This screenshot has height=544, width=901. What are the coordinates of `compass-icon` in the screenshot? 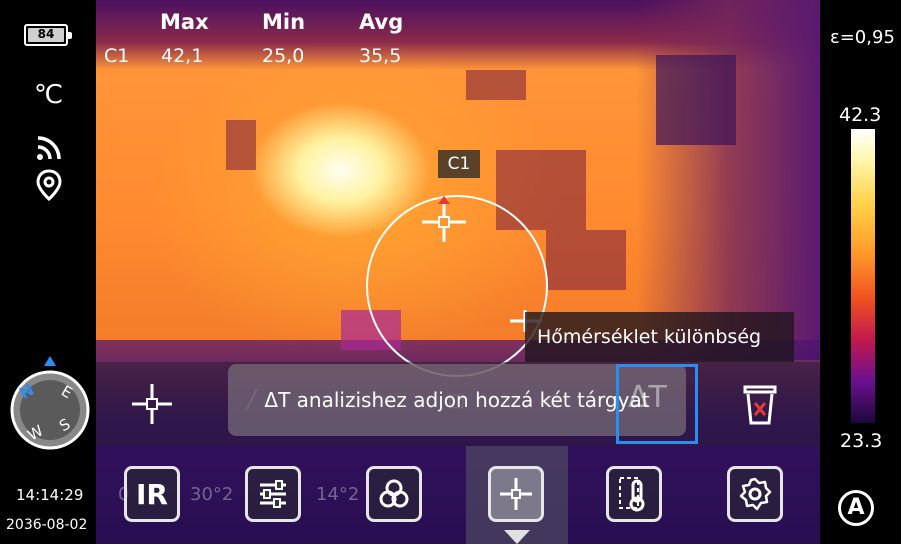 It's located at (50, 403).